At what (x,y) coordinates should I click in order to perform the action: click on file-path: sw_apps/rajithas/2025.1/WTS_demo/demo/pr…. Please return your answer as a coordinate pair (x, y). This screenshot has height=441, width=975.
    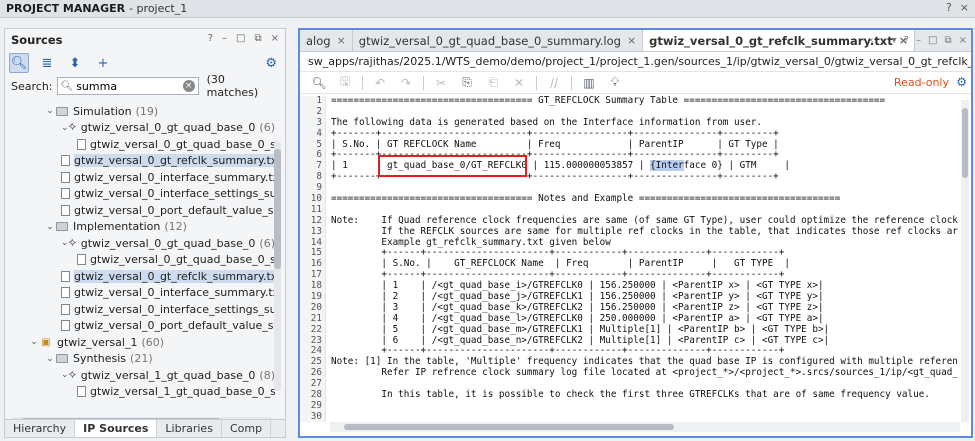
    Looking at the image, I should click on (635, 62).